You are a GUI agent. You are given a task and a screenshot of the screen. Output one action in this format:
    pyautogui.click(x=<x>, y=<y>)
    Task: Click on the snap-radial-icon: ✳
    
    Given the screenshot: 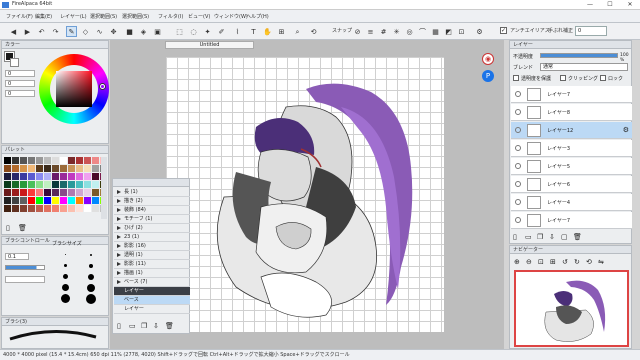 What is the action you would take?
    pyautogui.click(x=396, y=31)
    